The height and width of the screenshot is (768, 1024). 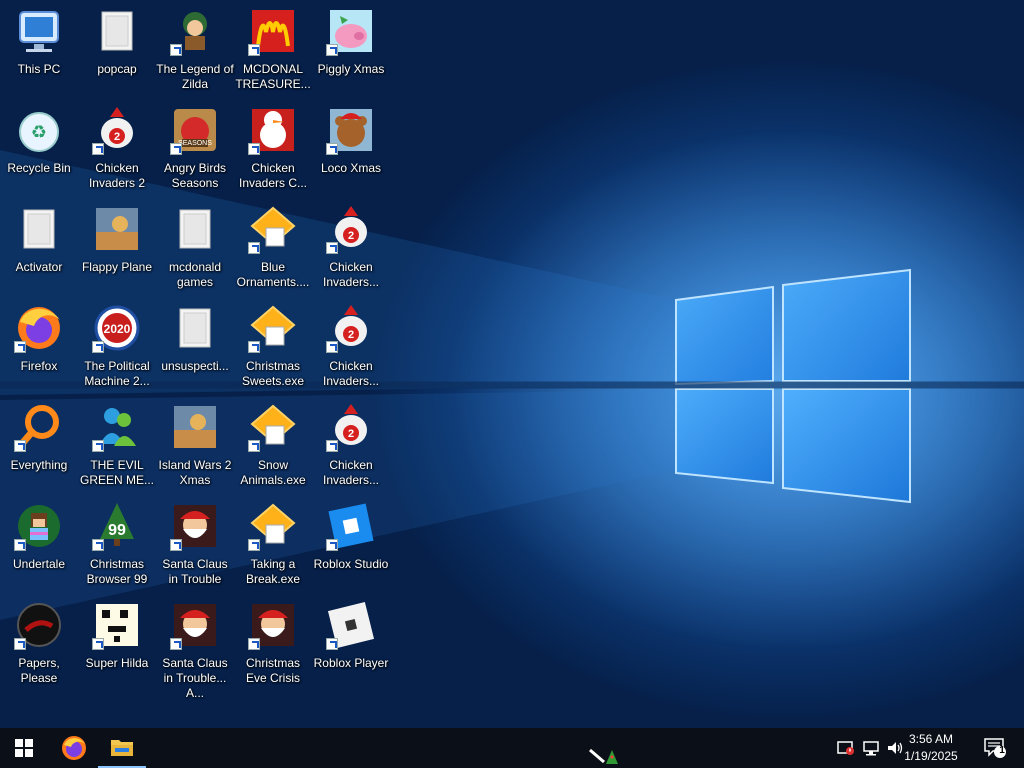 I want to click on svg-text: 2020, so click(x=117, y=329).